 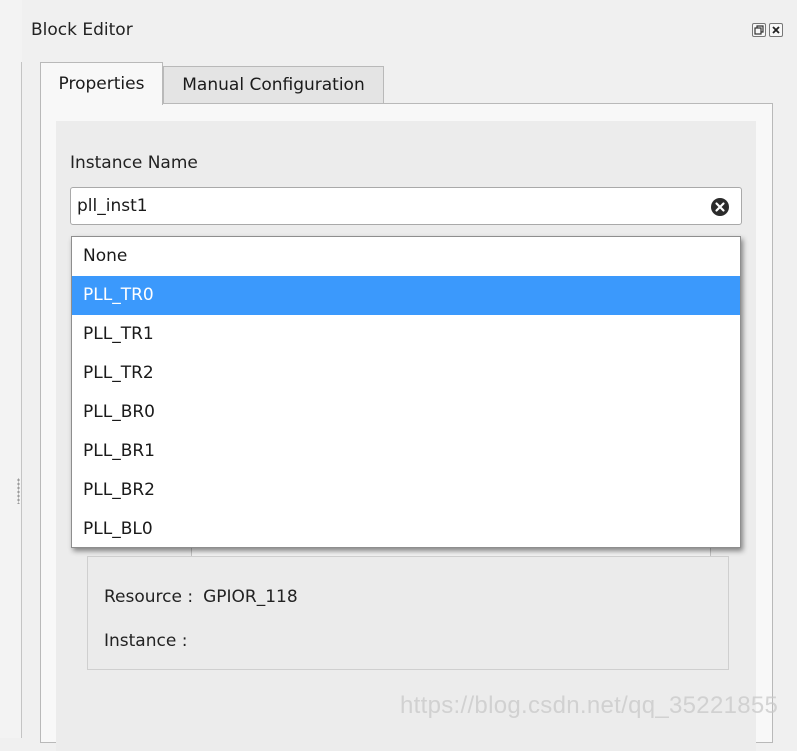 What do you see at coordinates (149, 597) in the screenshot?
I see `resource-label: Resource :` at bounding box center [149, 597].